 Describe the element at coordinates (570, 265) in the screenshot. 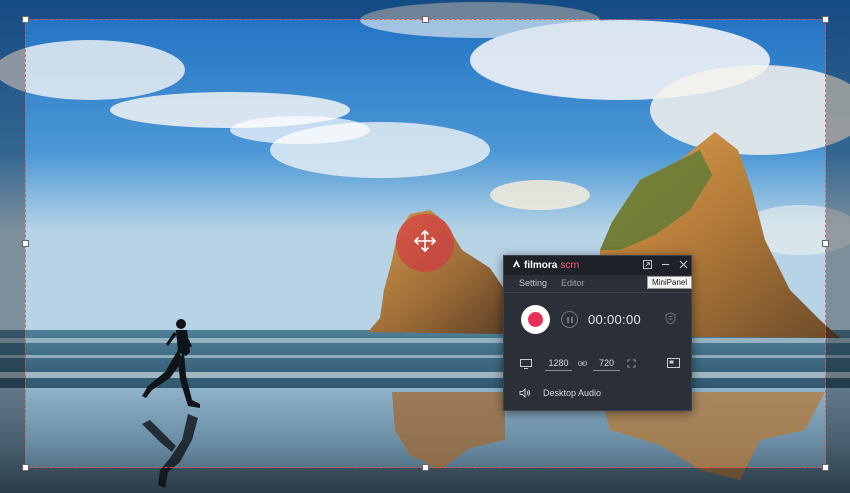

I see `app-brand-suffix: scrn` at that location.